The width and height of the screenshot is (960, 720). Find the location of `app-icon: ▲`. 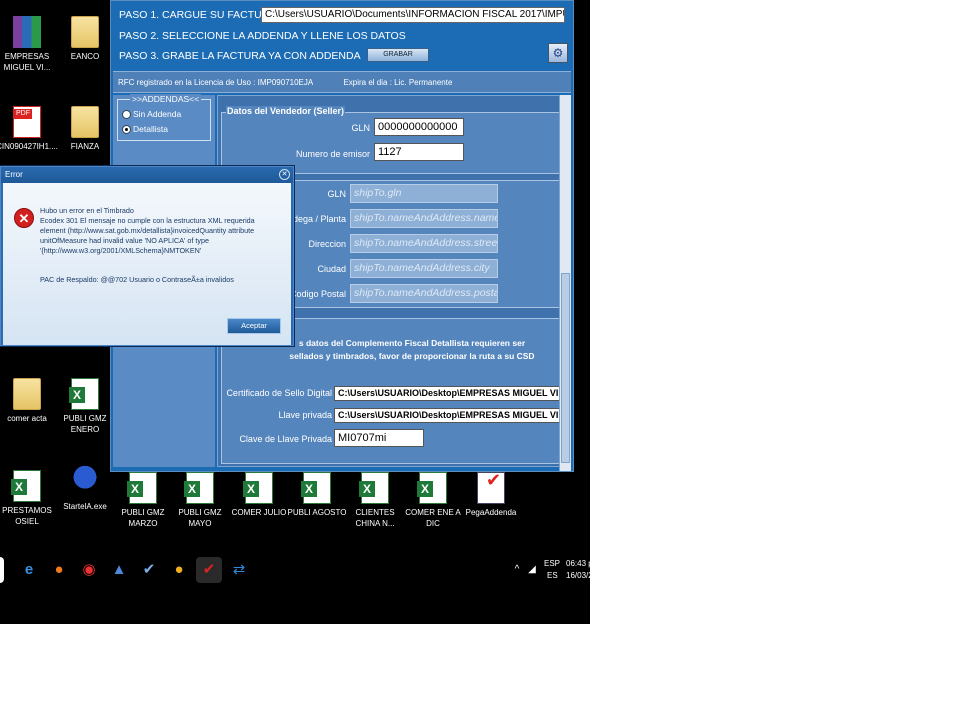

app-icon: ▲ is located at coordinates (119, 570).